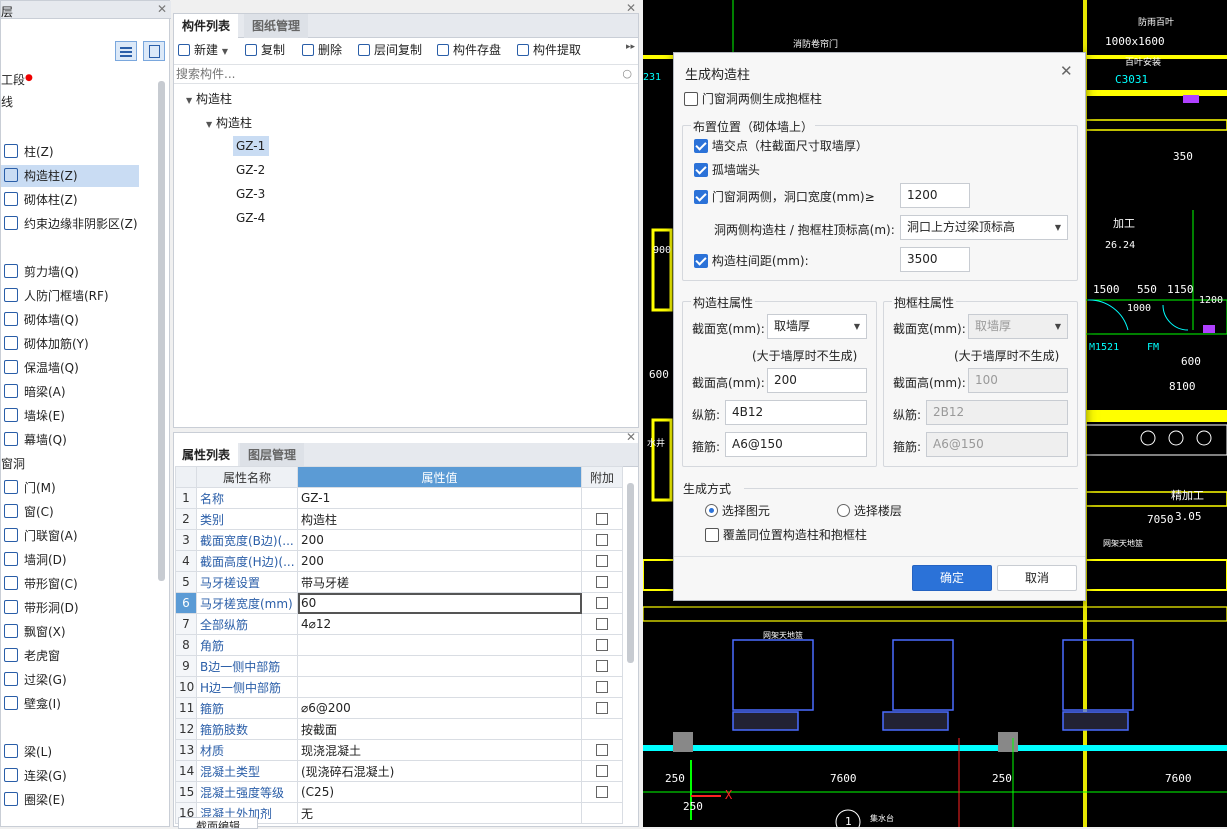 The width and height of the screenshot is (1227, 829). What do you see at coordinates (76, 200) in the screenshot?
I see `nav-item-column-2: 砌体柱(Z)` at bounding box center [76, 200].